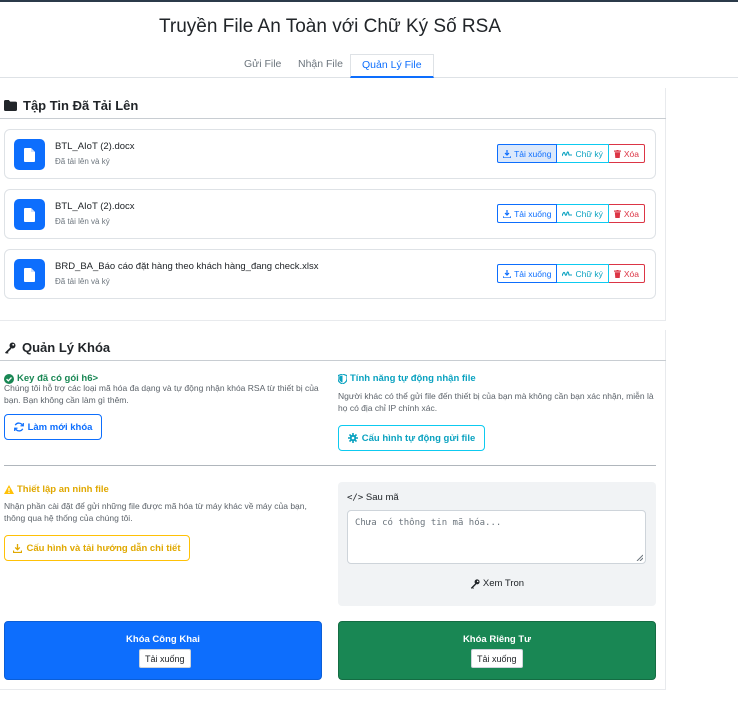 The image size is (738, 709). Describe the element at coordinates (355, 498) in the screenshot. I see `code-icon: </>` at that location.